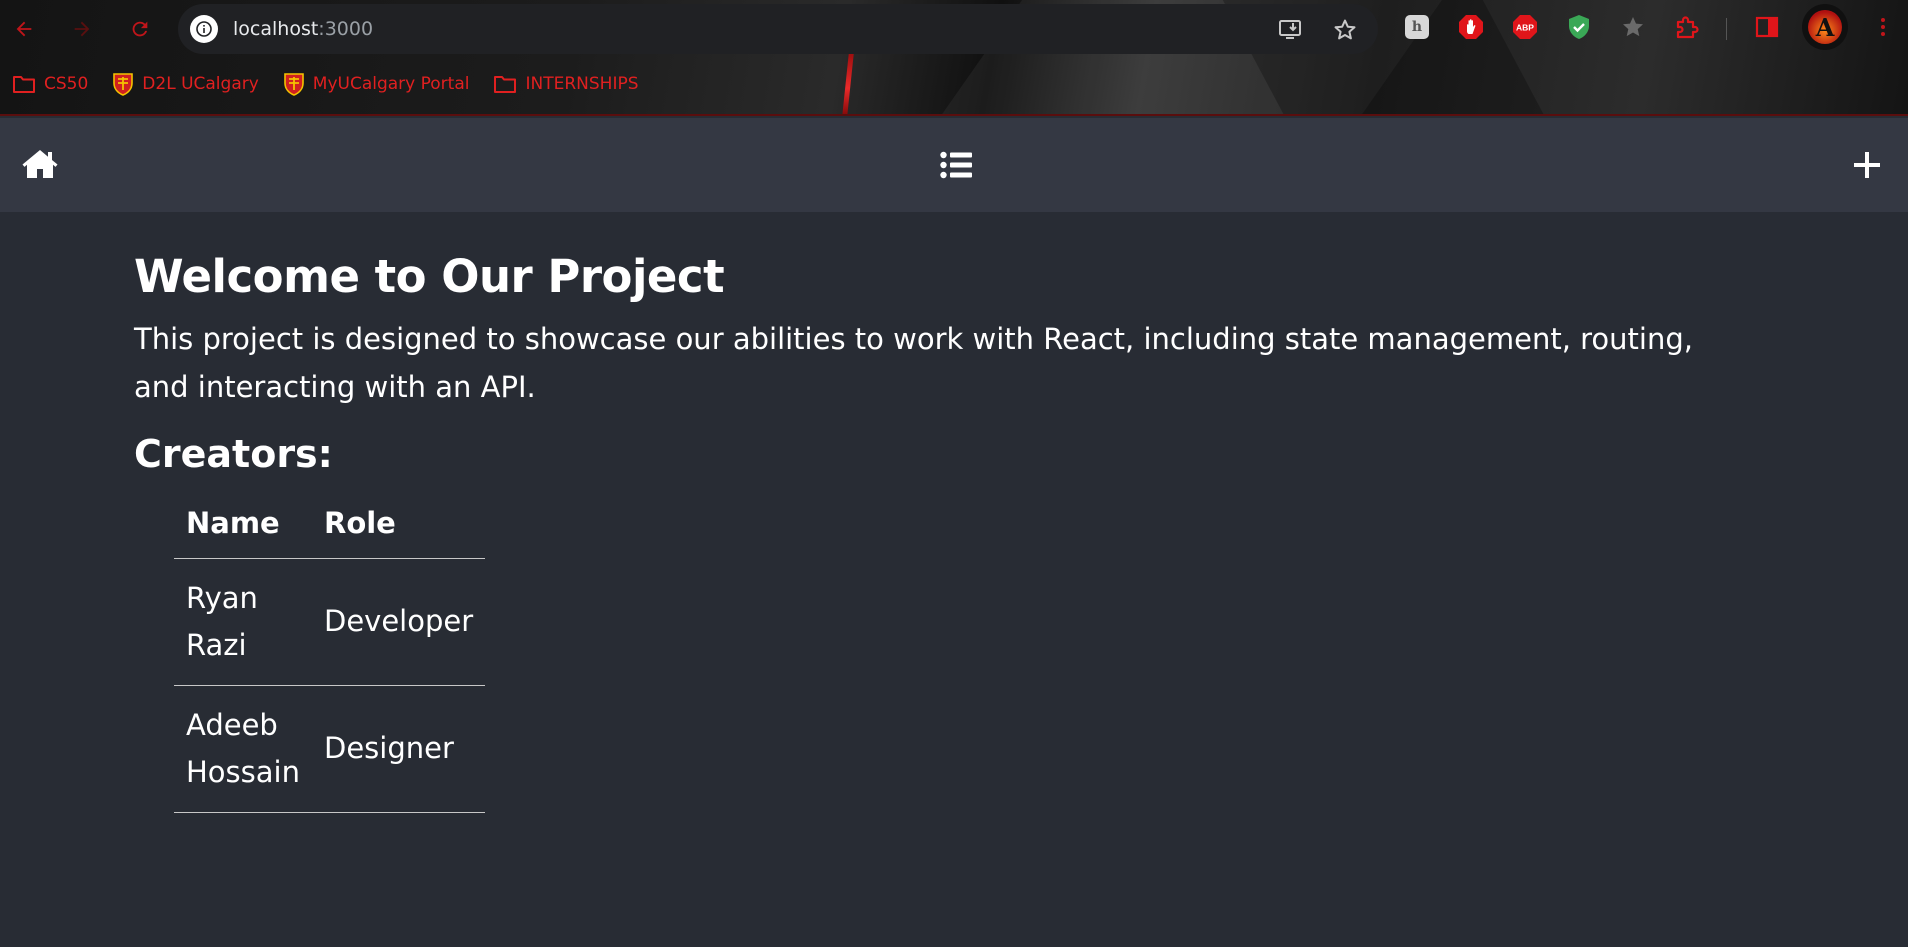 The image size is (1908, 947). Describe the element at coordinates (391, 84) in the screenshot. I see `bookmark-label: MyUCalgary Portal` at that location.